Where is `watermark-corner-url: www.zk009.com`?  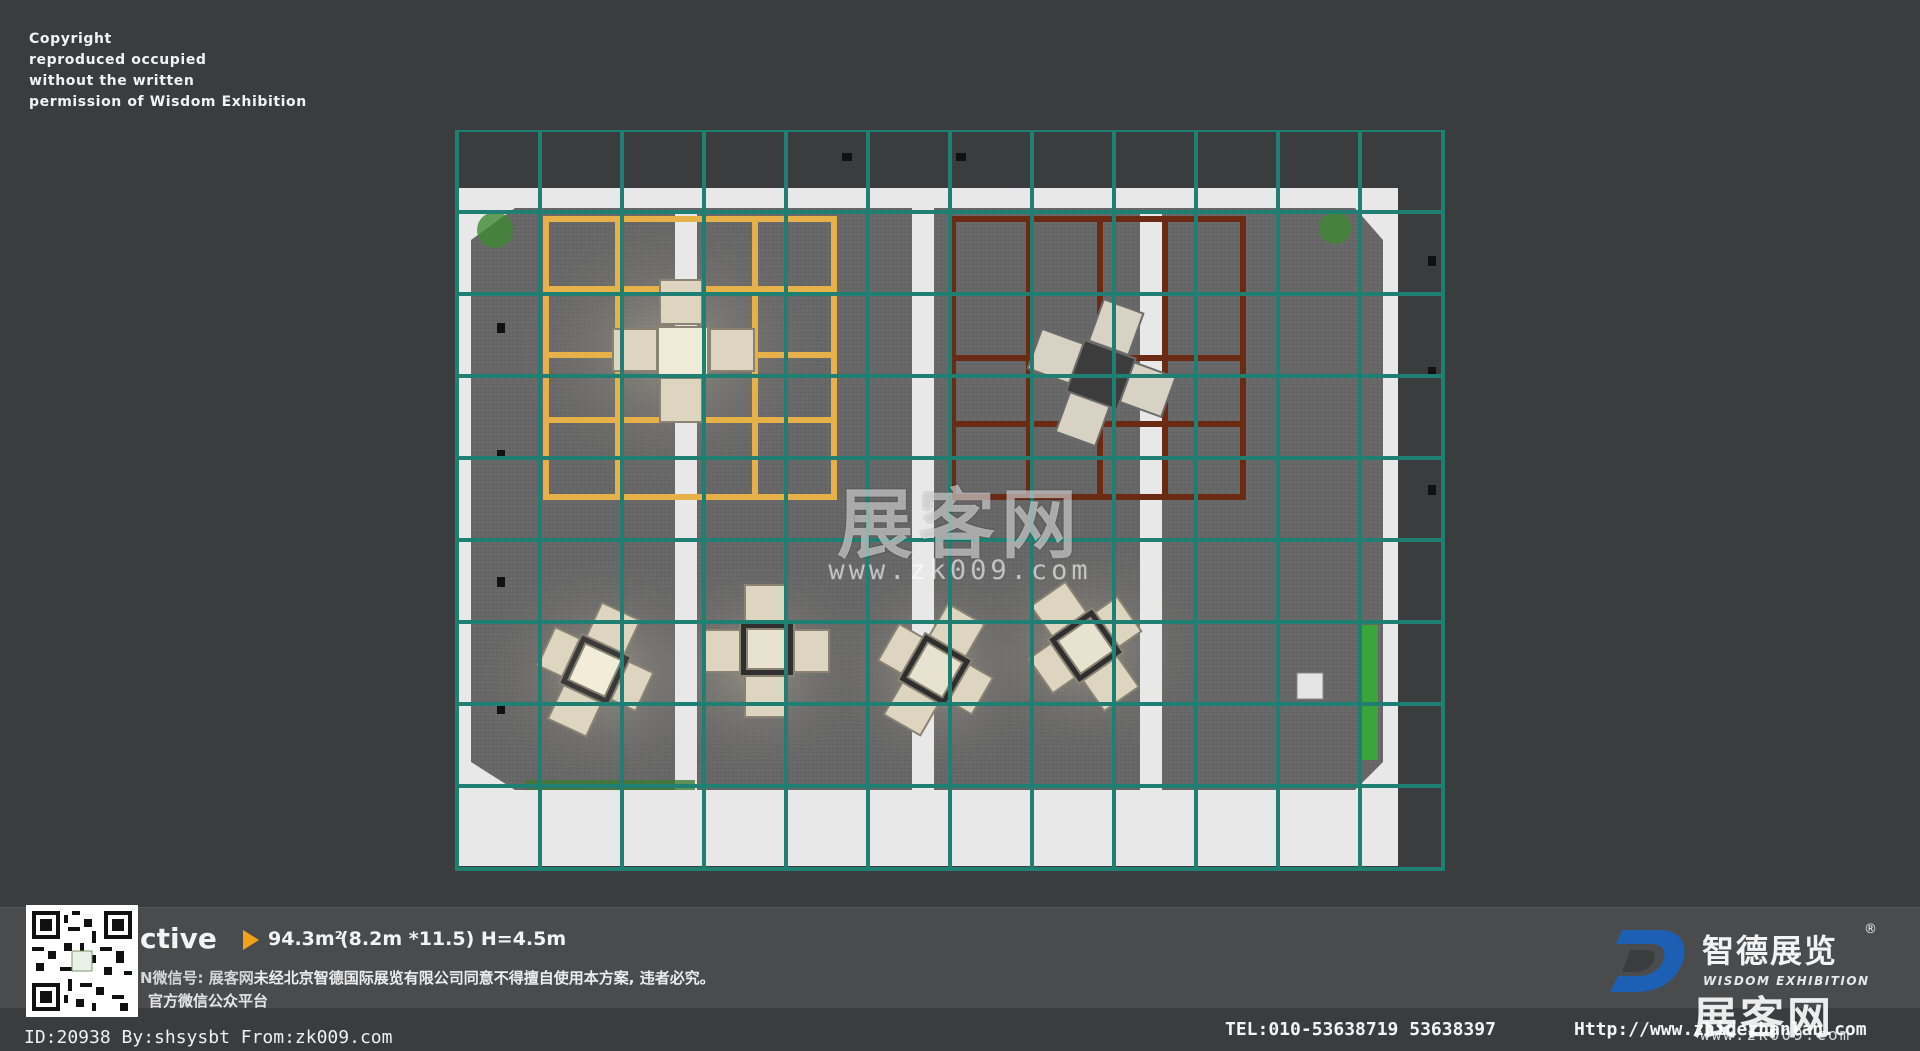 watermark-corner-url: www.zk009.com is located at coordinates (1776, 1034).